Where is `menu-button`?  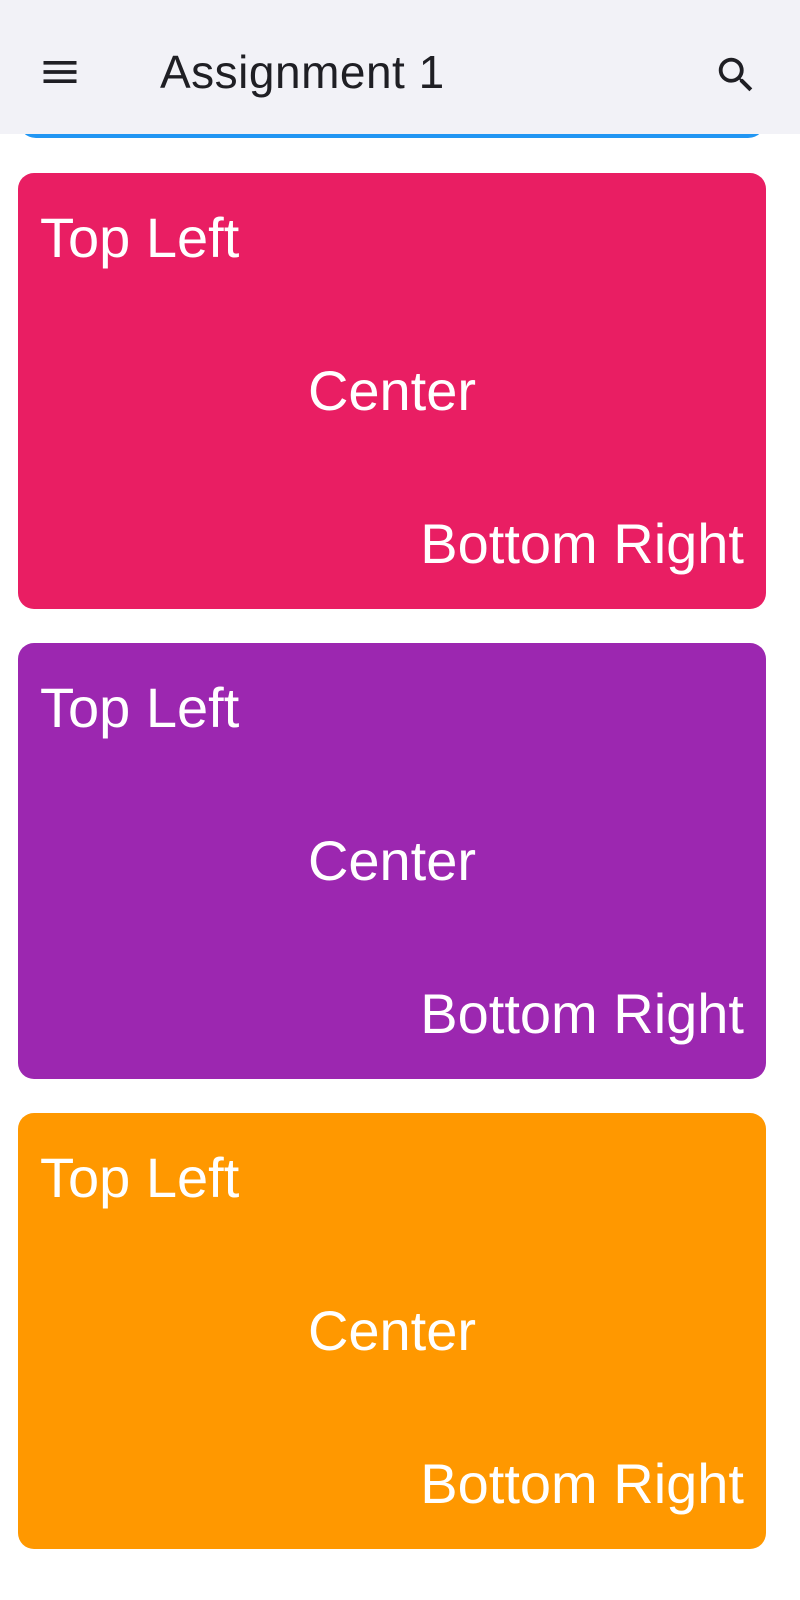
menu-button is located at coordinates (60, 72).